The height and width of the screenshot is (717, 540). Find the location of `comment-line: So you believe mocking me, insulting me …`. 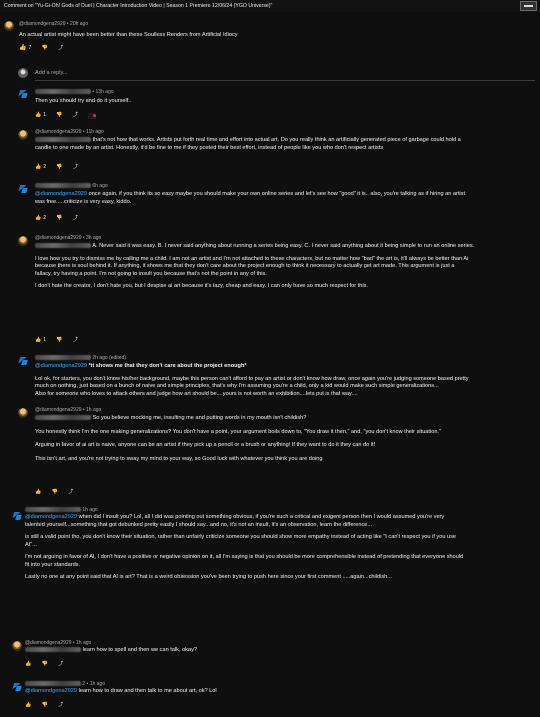

comment-line: So you believe mocking me, insulting me … is located at coordinates (199, 418).